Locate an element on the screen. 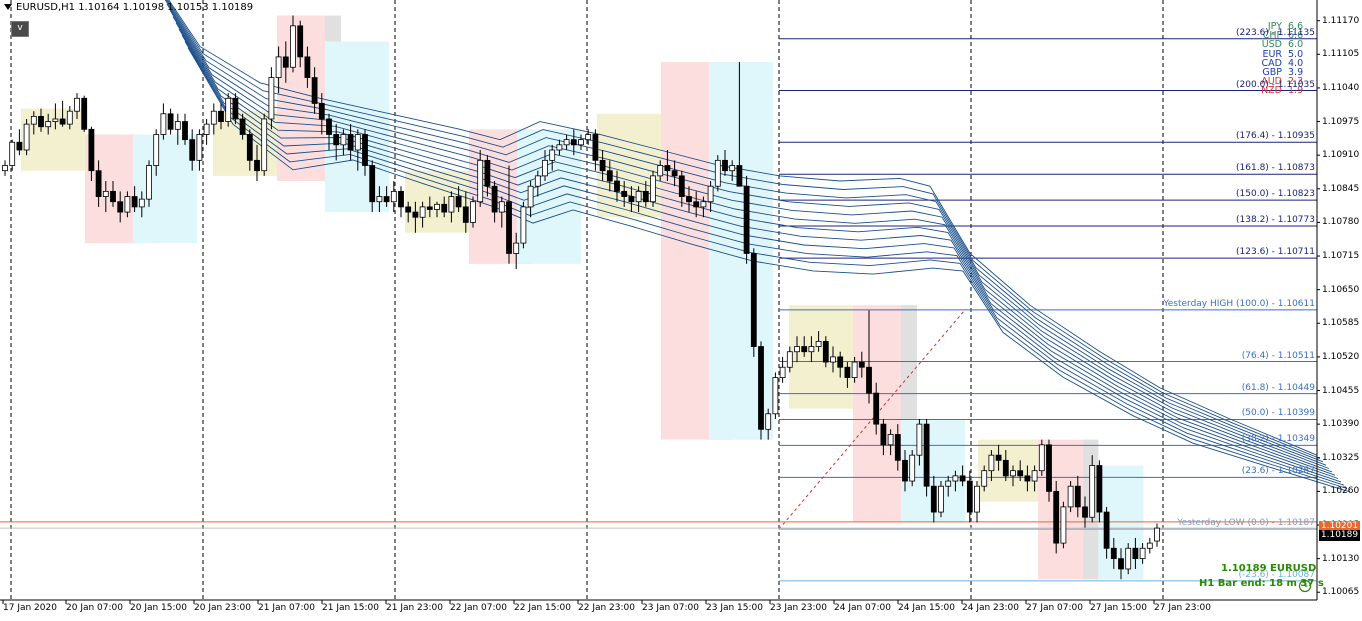  time-tick-label: 24 Jan 07:00 is located at coordinates (862, 608).